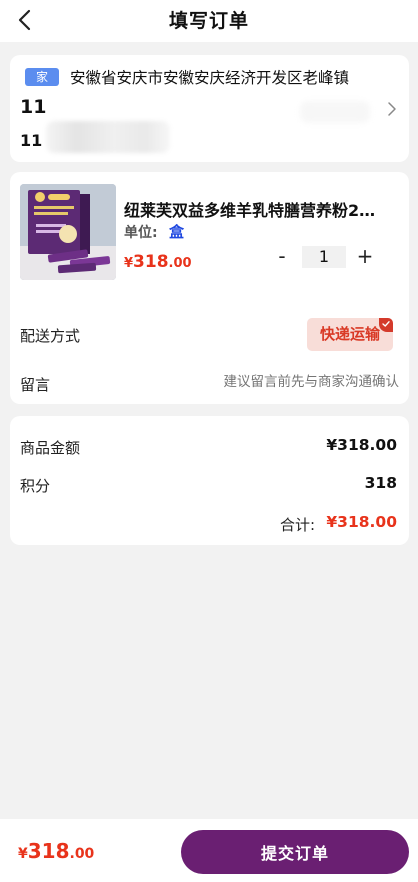  I want to click on footer-price-currency: ¥, so click(23, 854).